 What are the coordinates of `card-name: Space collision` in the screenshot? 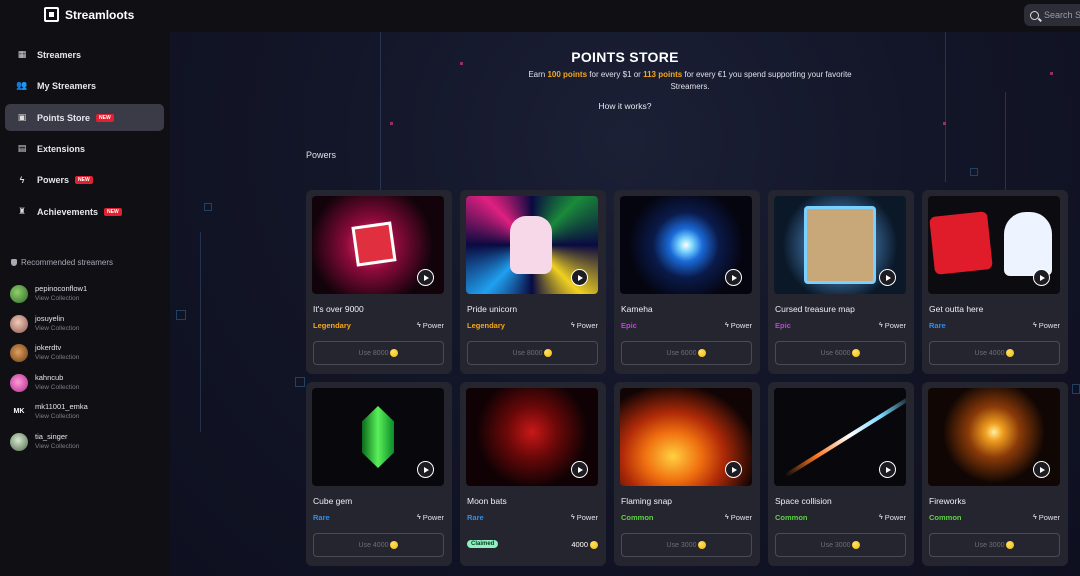 It's located at (803, 501).